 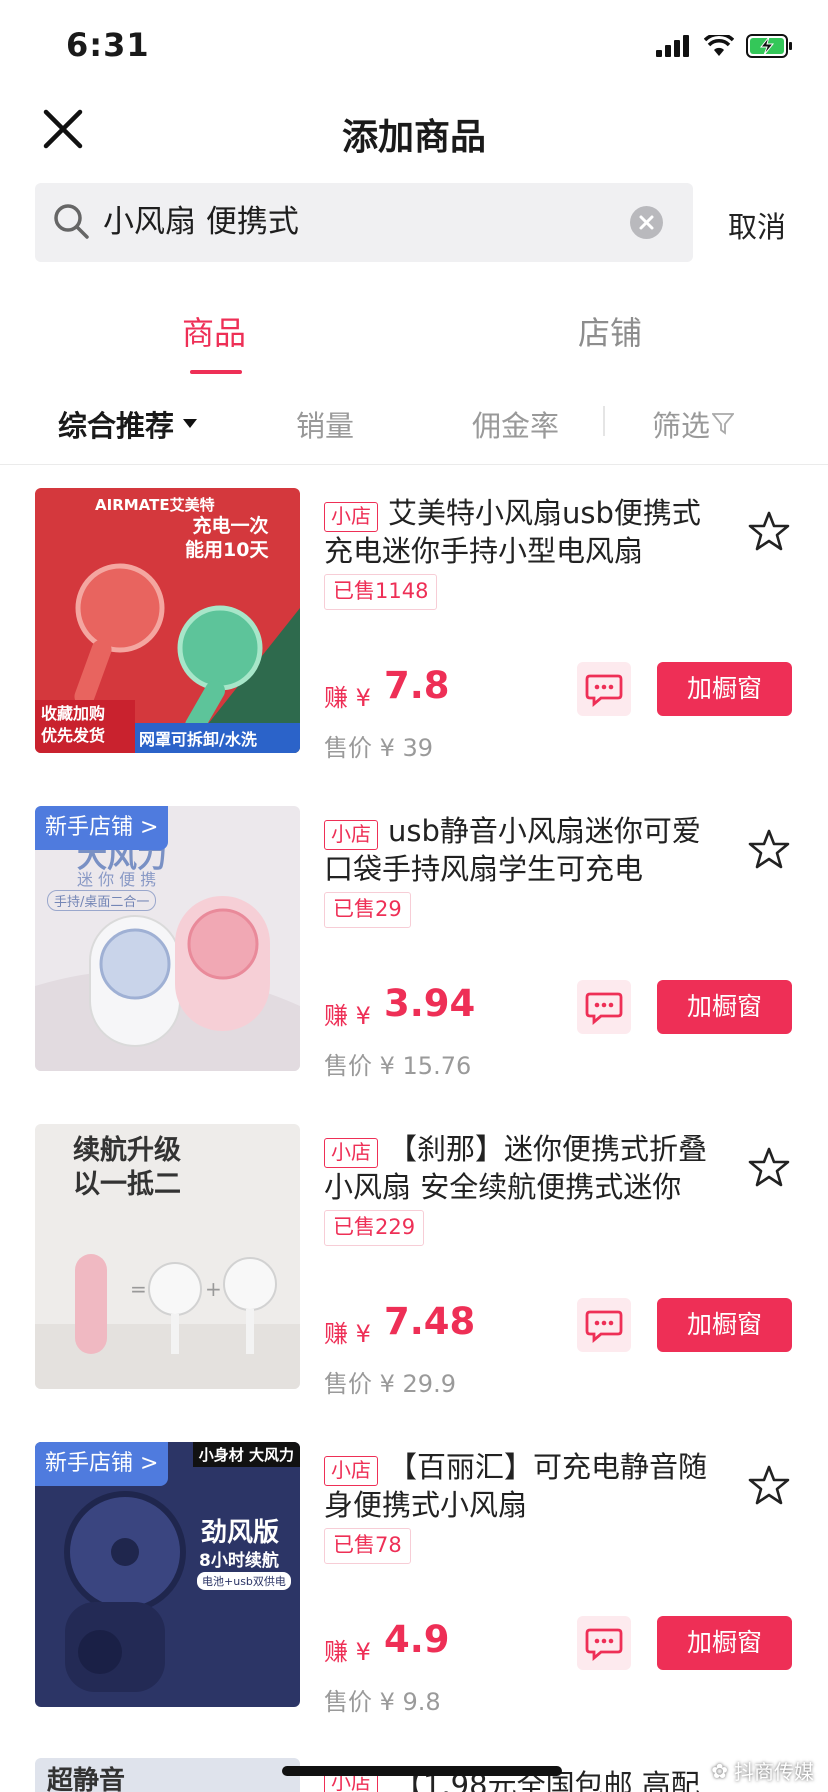 What do you see at coordinates (71, 221) in the screenshot?
I see `search-icon` at bounding box center [71, 221].